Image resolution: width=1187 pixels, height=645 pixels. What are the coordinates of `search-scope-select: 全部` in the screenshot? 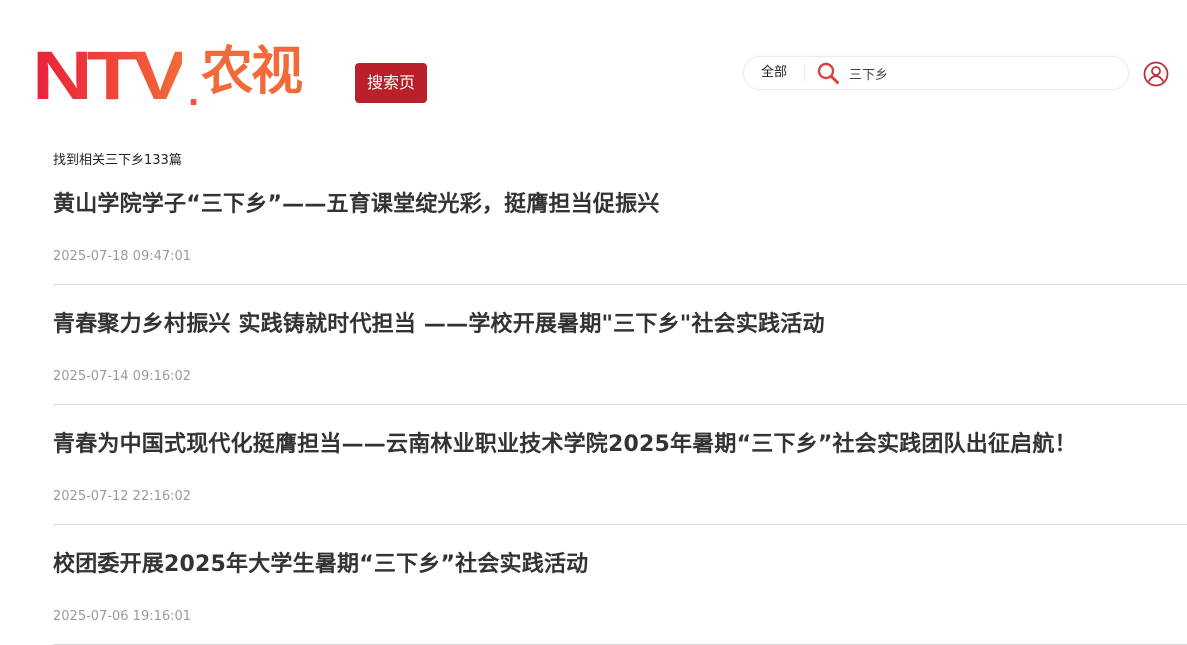 It's located at (774, 73).